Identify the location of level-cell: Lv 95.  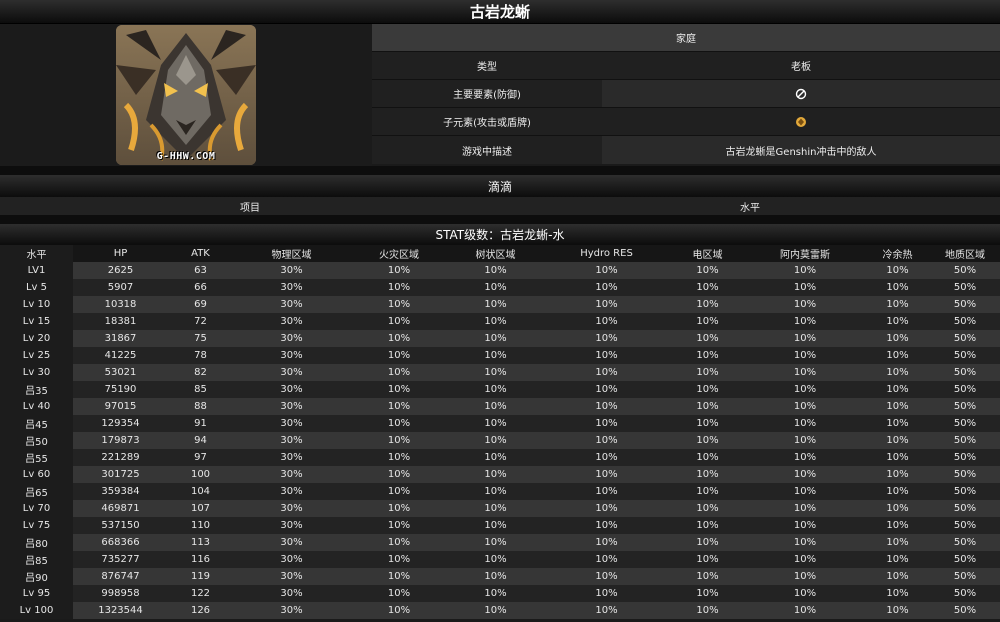
(36, 593).